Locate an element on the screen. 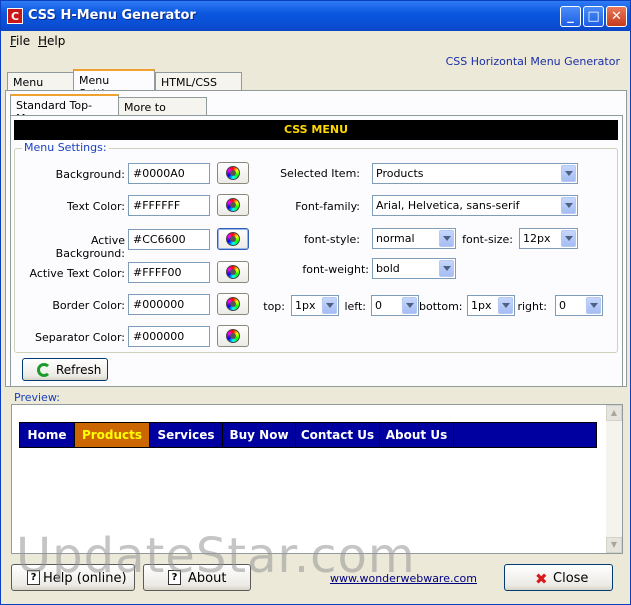 The height and width of the screenshot is (605, 631). border-color-picker-button is located at coordinates (233, 304).